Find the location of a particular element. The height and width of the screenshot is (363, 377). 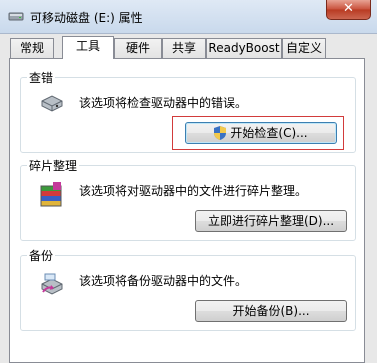

tab-readyboost: ReadyBoost is located at coordinates (244, 48).